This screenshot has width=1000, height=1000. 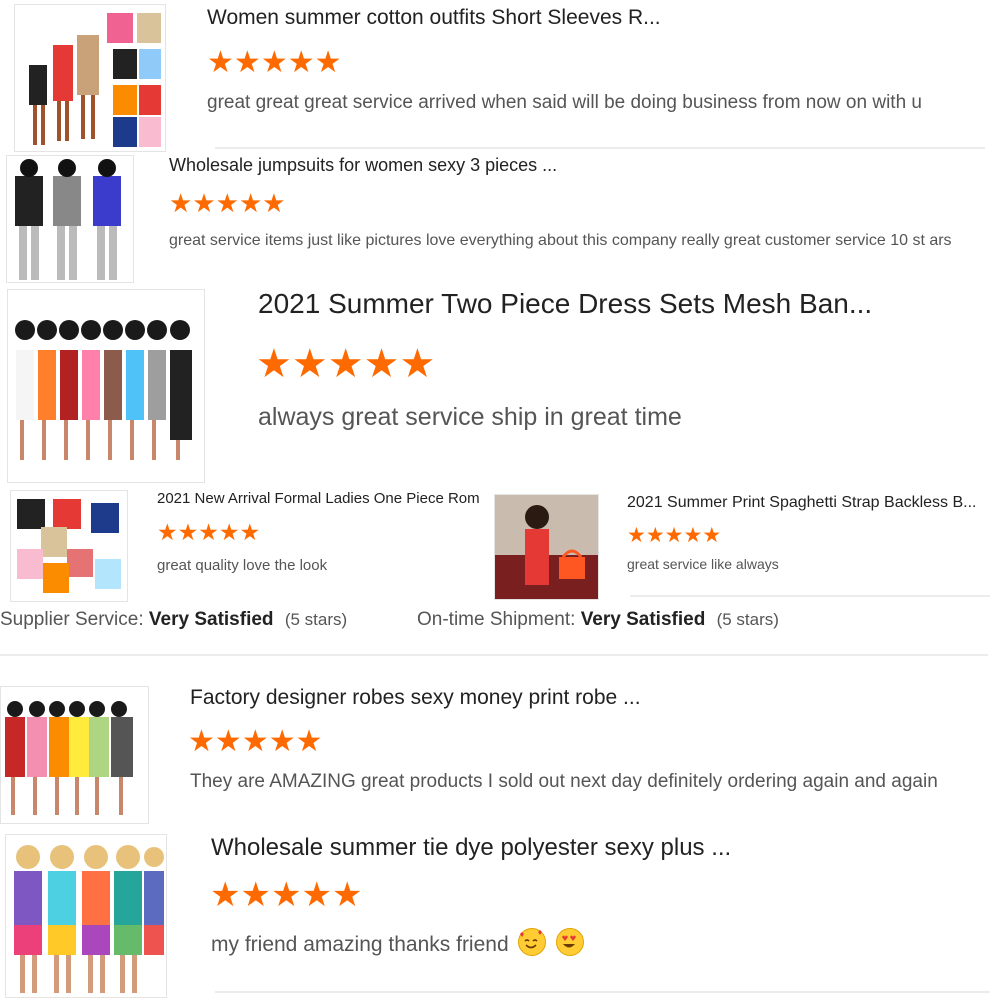 I want to click on review-comment: great service like always, so click(x=703, y=564).